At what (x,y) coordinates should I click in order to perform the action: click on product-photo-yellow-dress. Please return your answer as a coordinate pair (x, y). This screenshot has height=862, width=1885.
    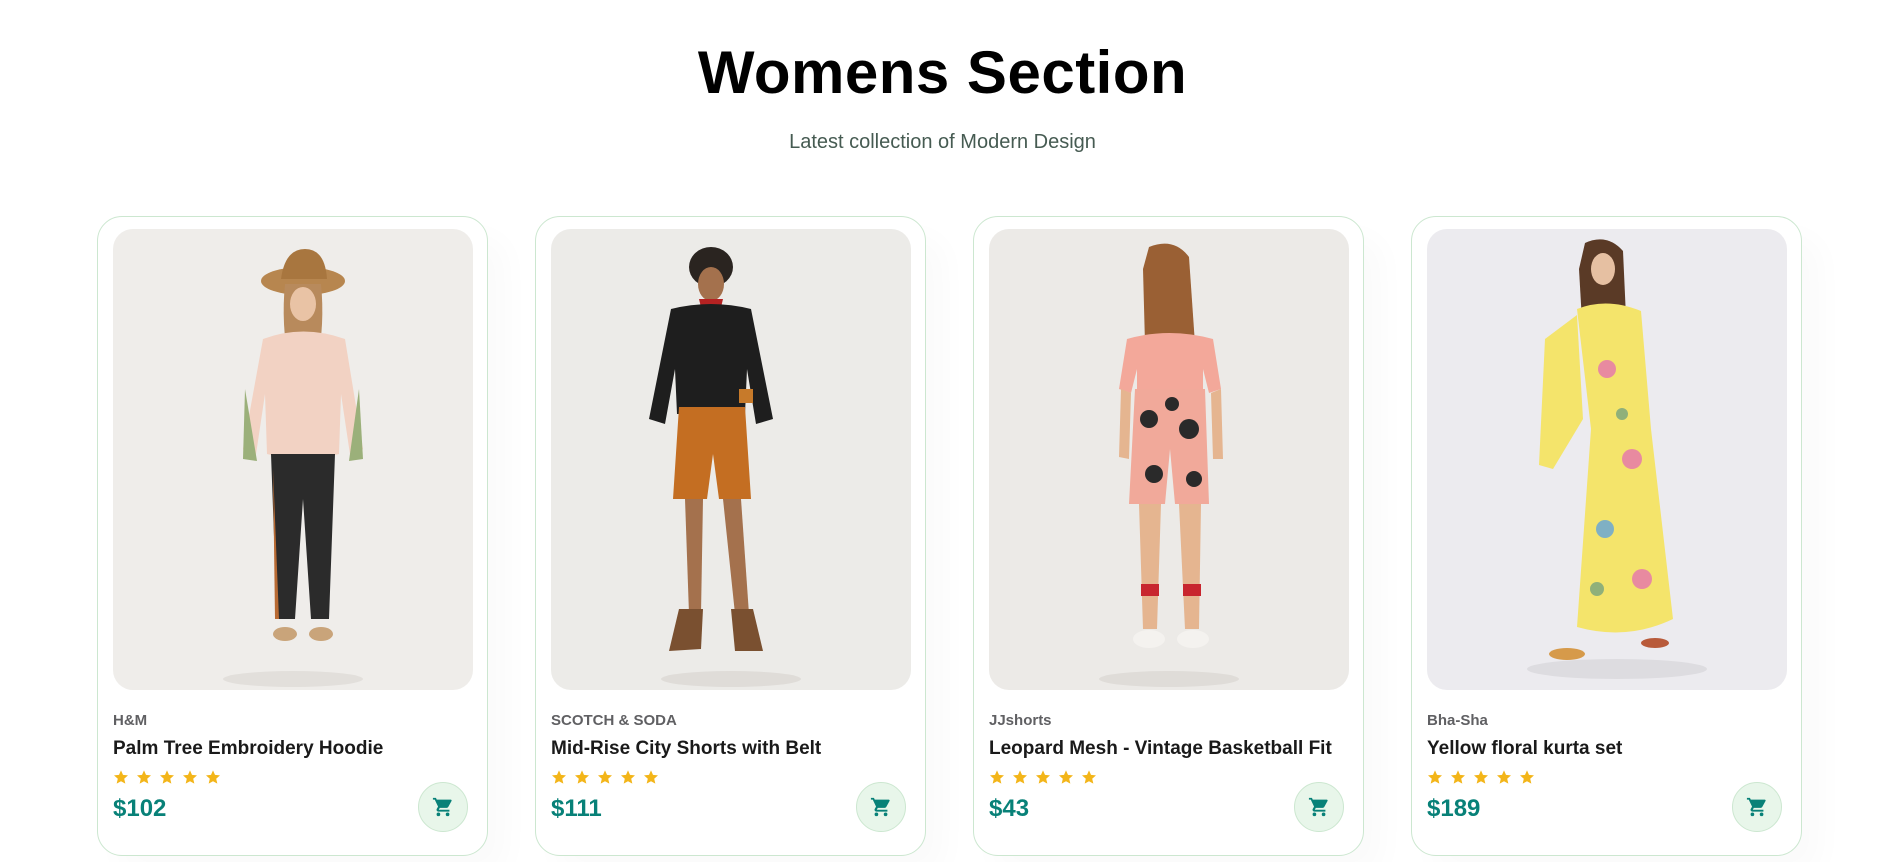
    Looking at the image, I should click on (1607, 459).